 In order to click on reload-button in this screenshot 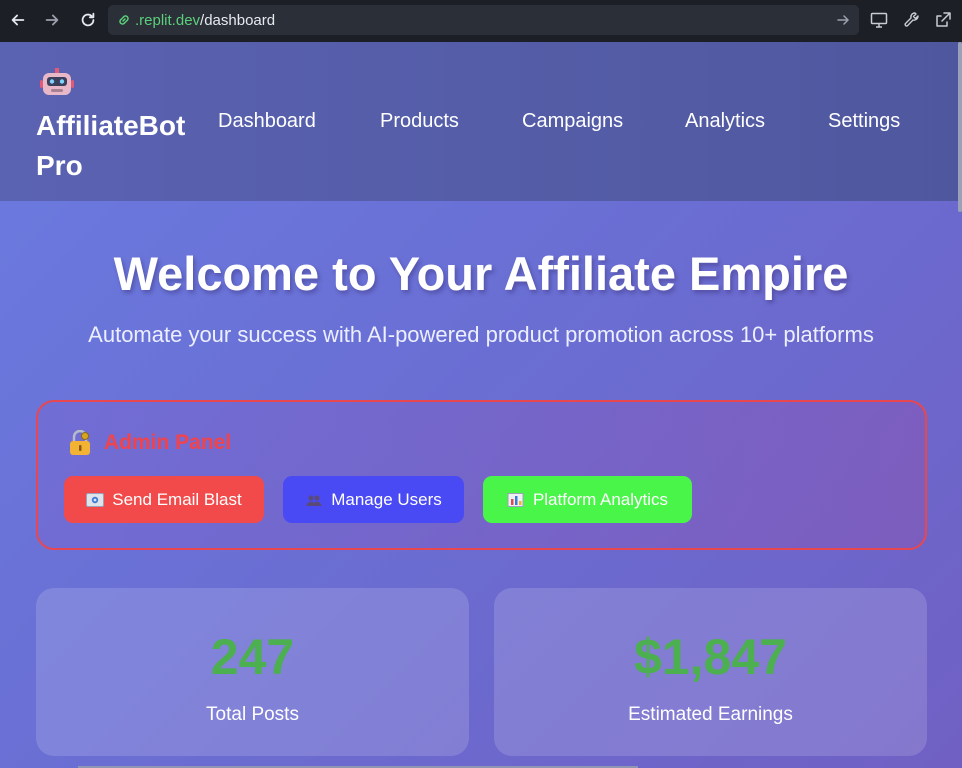, I will do `click(88, 20)`.